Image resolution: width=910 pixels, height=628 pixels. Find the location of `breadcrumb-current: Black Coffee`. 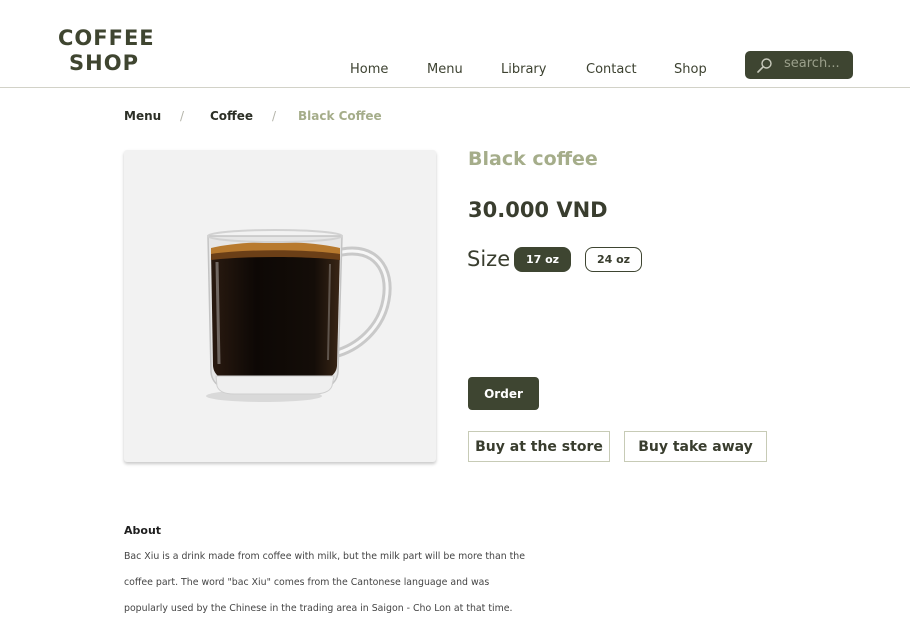

breadcrumb-current: Black Coffee is located at coordinates (340, 116).